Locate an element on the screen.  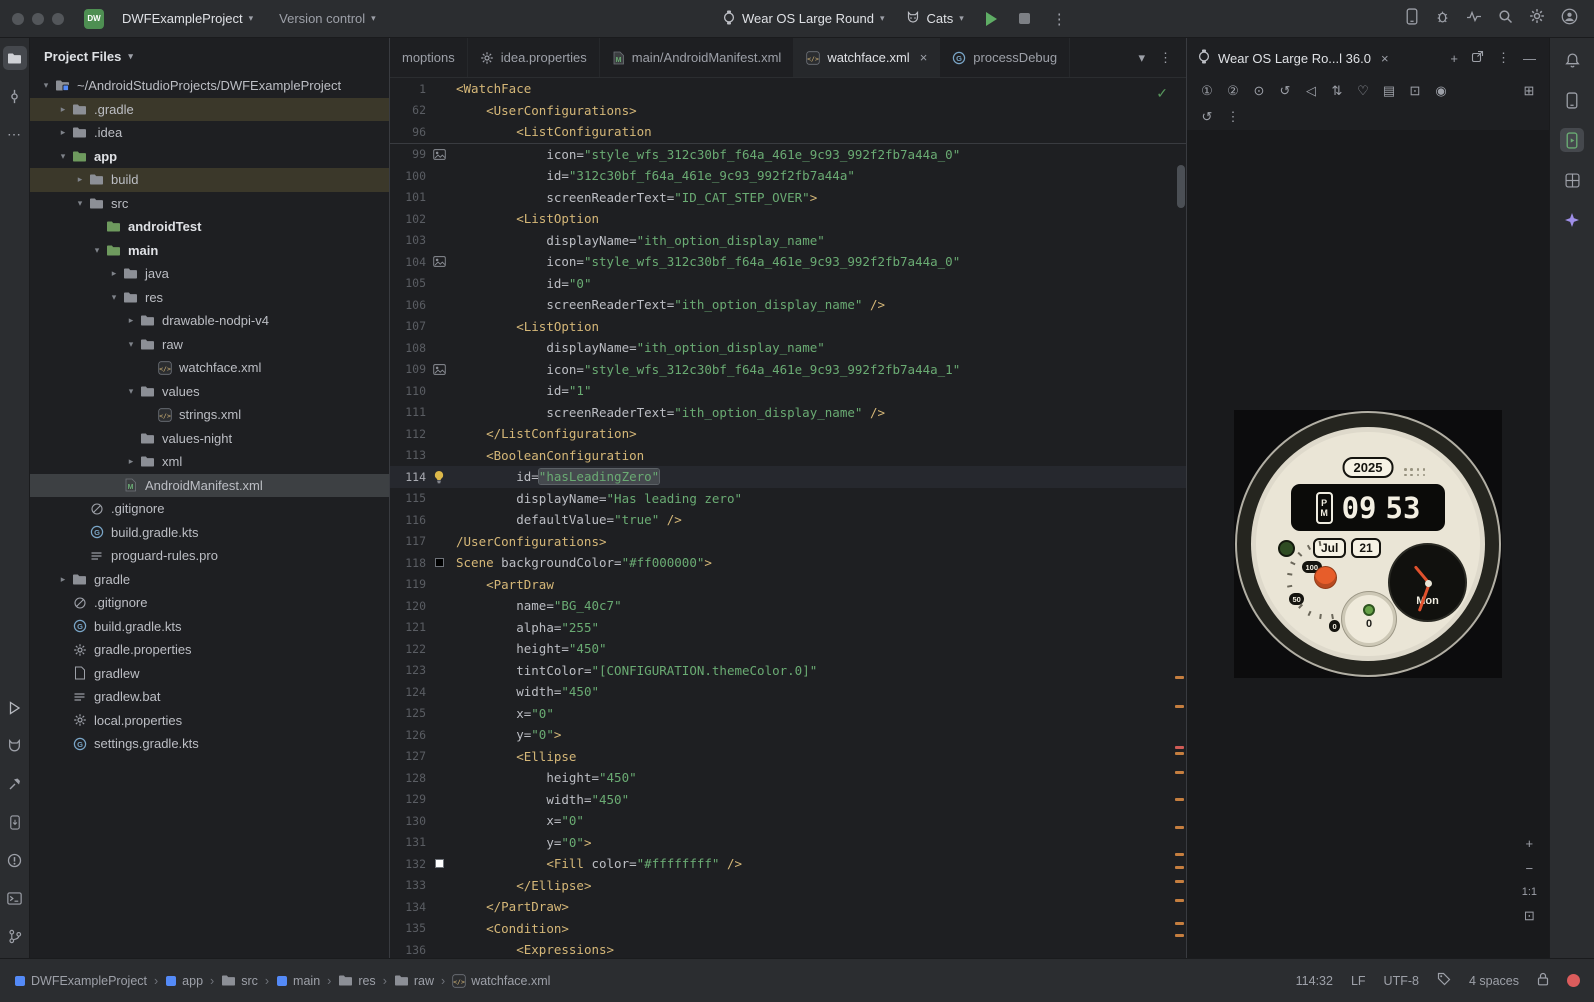
open-in-window-icon is located at coordinates (1477, 58).